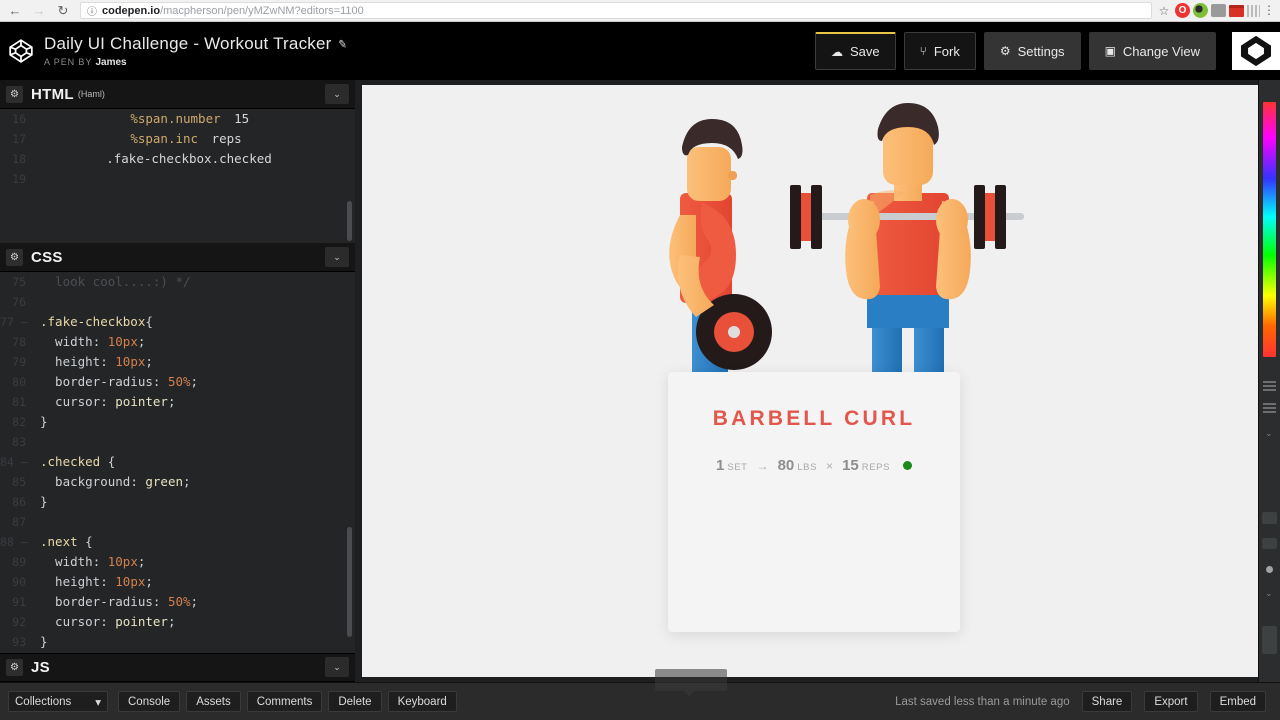 This screenshot has height=720, width=1280. I want to click on codepen-home-button, so click(1256, 51).